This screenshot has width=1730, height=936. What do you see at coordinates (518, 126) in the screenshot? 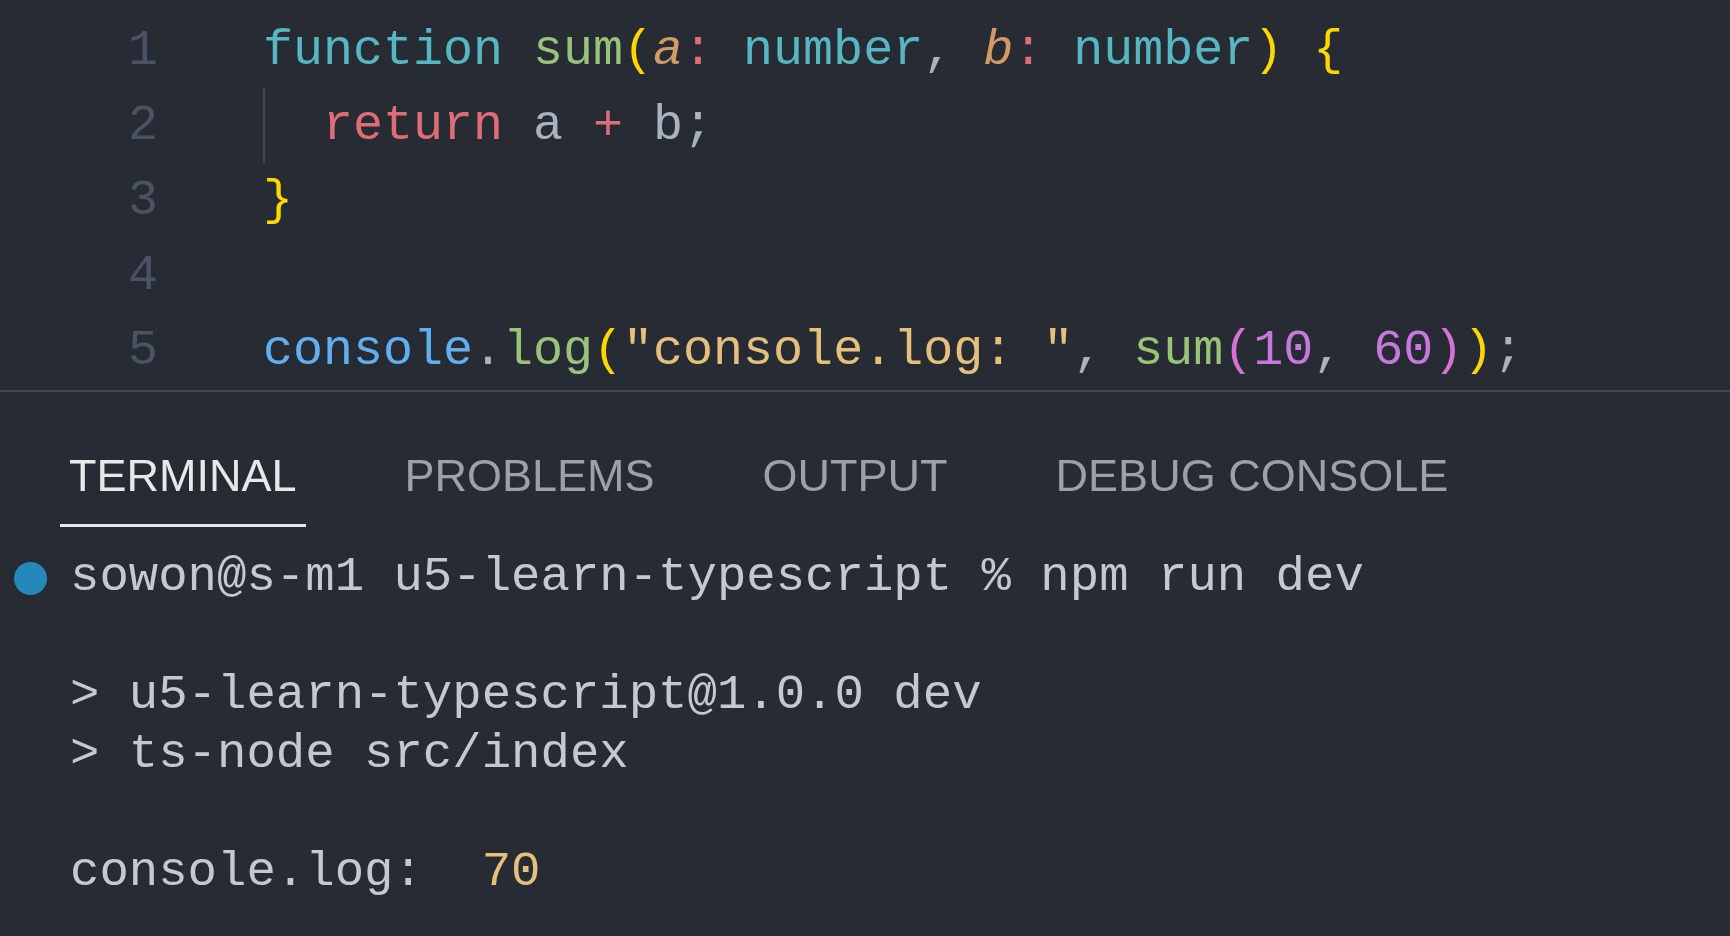
I see `code-line: return a + b;` at bounding box center [518, 126].